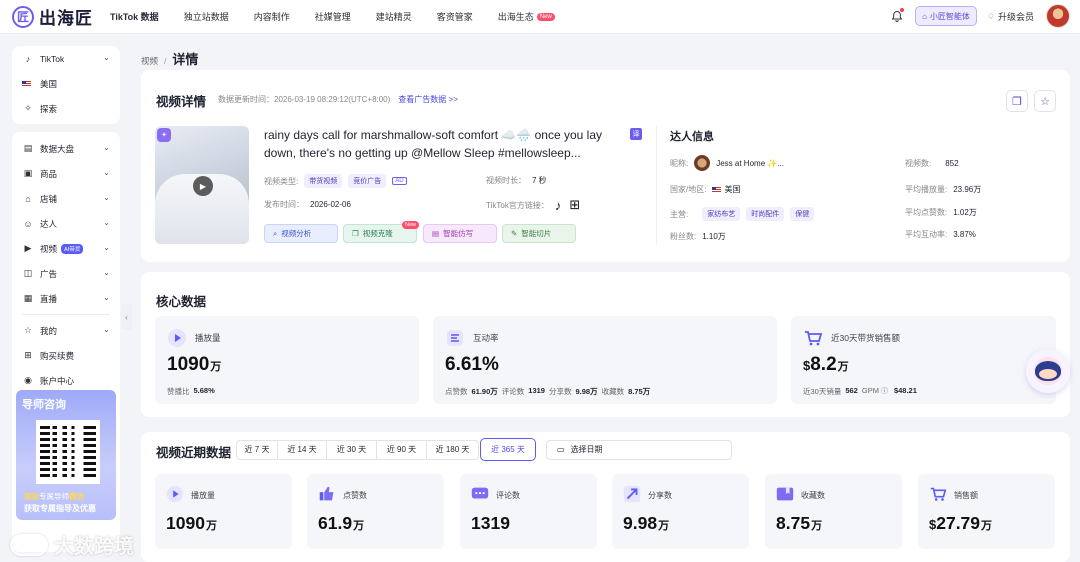  What do you see at coordinates (884, 391) in the screenshot?
I see `info-icon: ⓘ` at bounding box center [884, 391].